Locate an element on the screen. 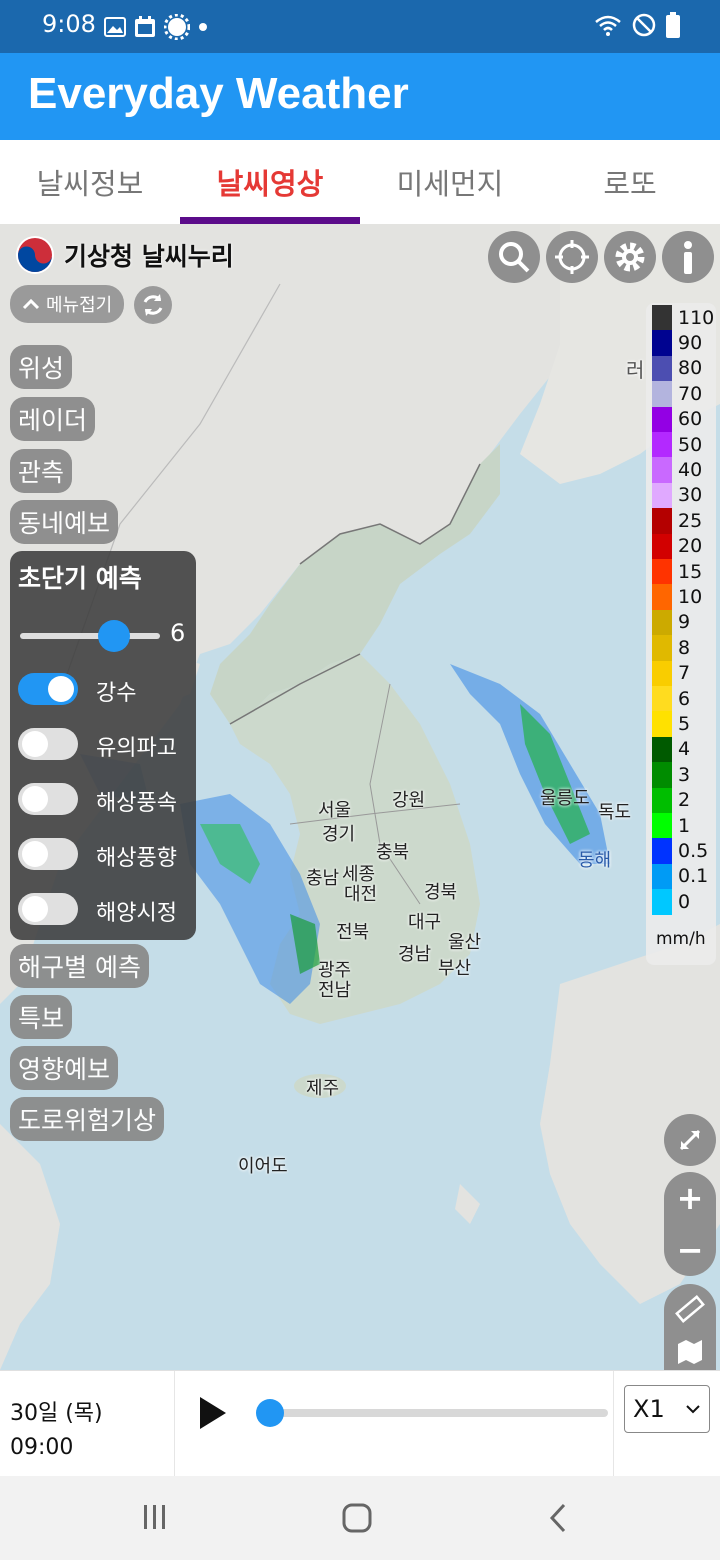 Image resolution: width=720 pixels, height=1560 pixels. nowcast-slider is located at coordinates (90, 636).